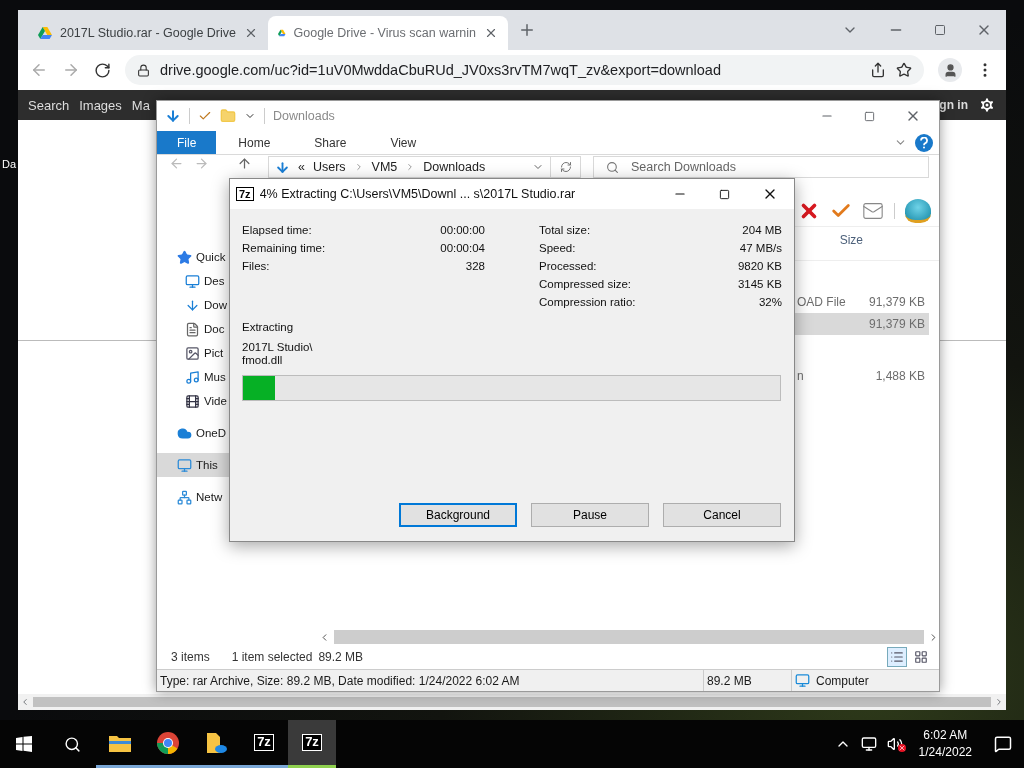  What do you see at coordinates (272, 657) in the screenshot?
I see `selection-status: 1 item selected` at bounding box center [272, 657].